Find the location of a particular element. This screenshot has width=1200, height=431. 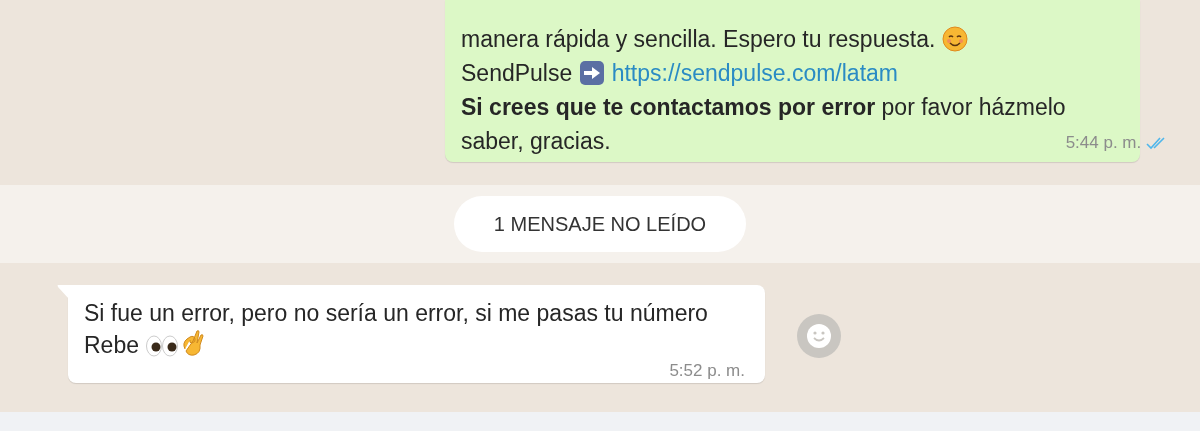

message-text: Si fue un error, pero no sería un error, si me pasas tu número Rebe is located at coordinates (396, 330).